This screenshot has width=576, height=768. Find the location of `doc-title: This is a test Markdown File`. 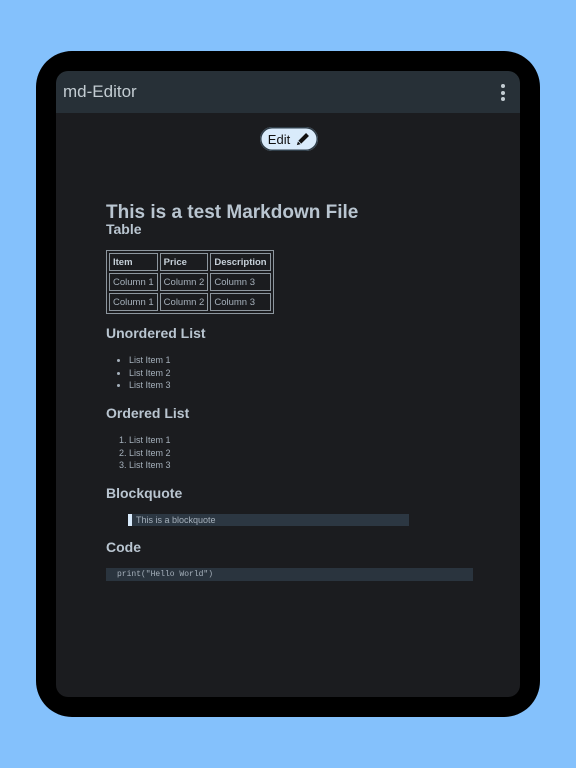

doc-title: This is a test Markdown File is located at coordinates (232, 212).